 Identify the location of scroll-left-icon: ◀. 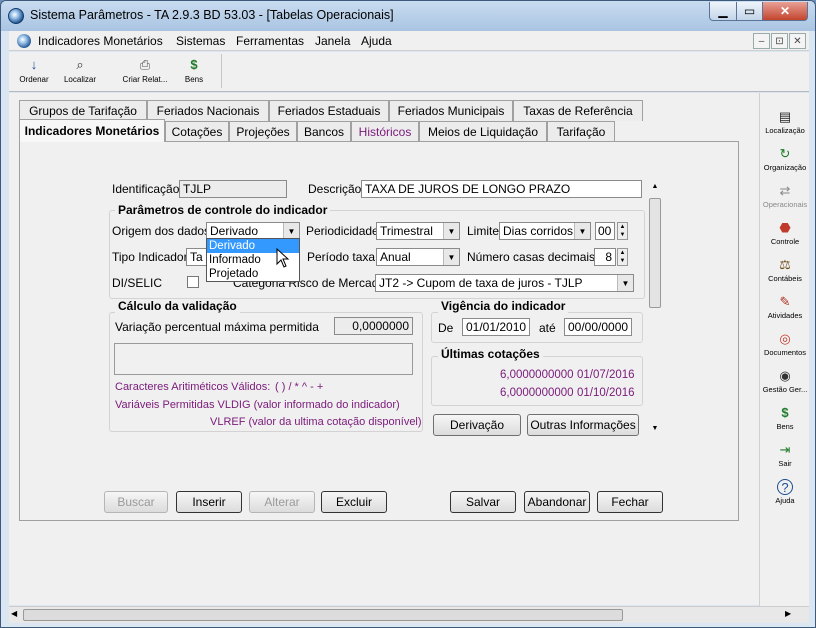
(14, 613).